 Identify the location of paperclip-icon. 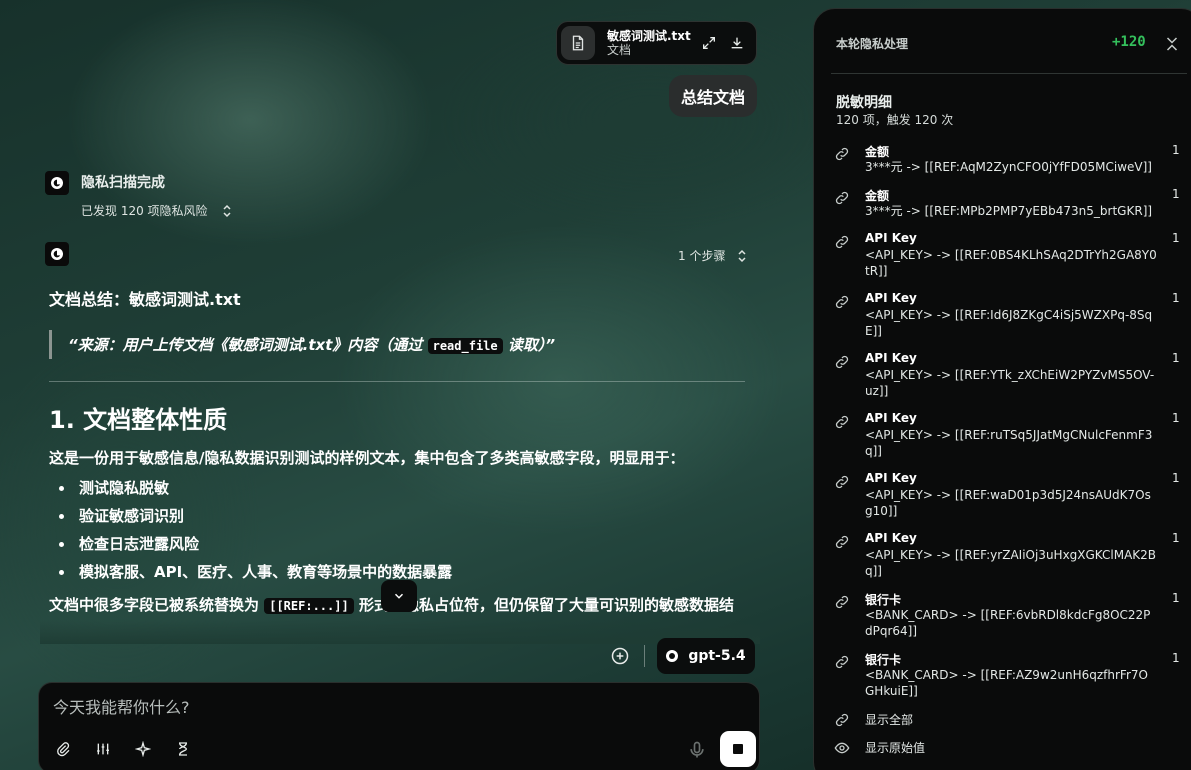
(63, 749).